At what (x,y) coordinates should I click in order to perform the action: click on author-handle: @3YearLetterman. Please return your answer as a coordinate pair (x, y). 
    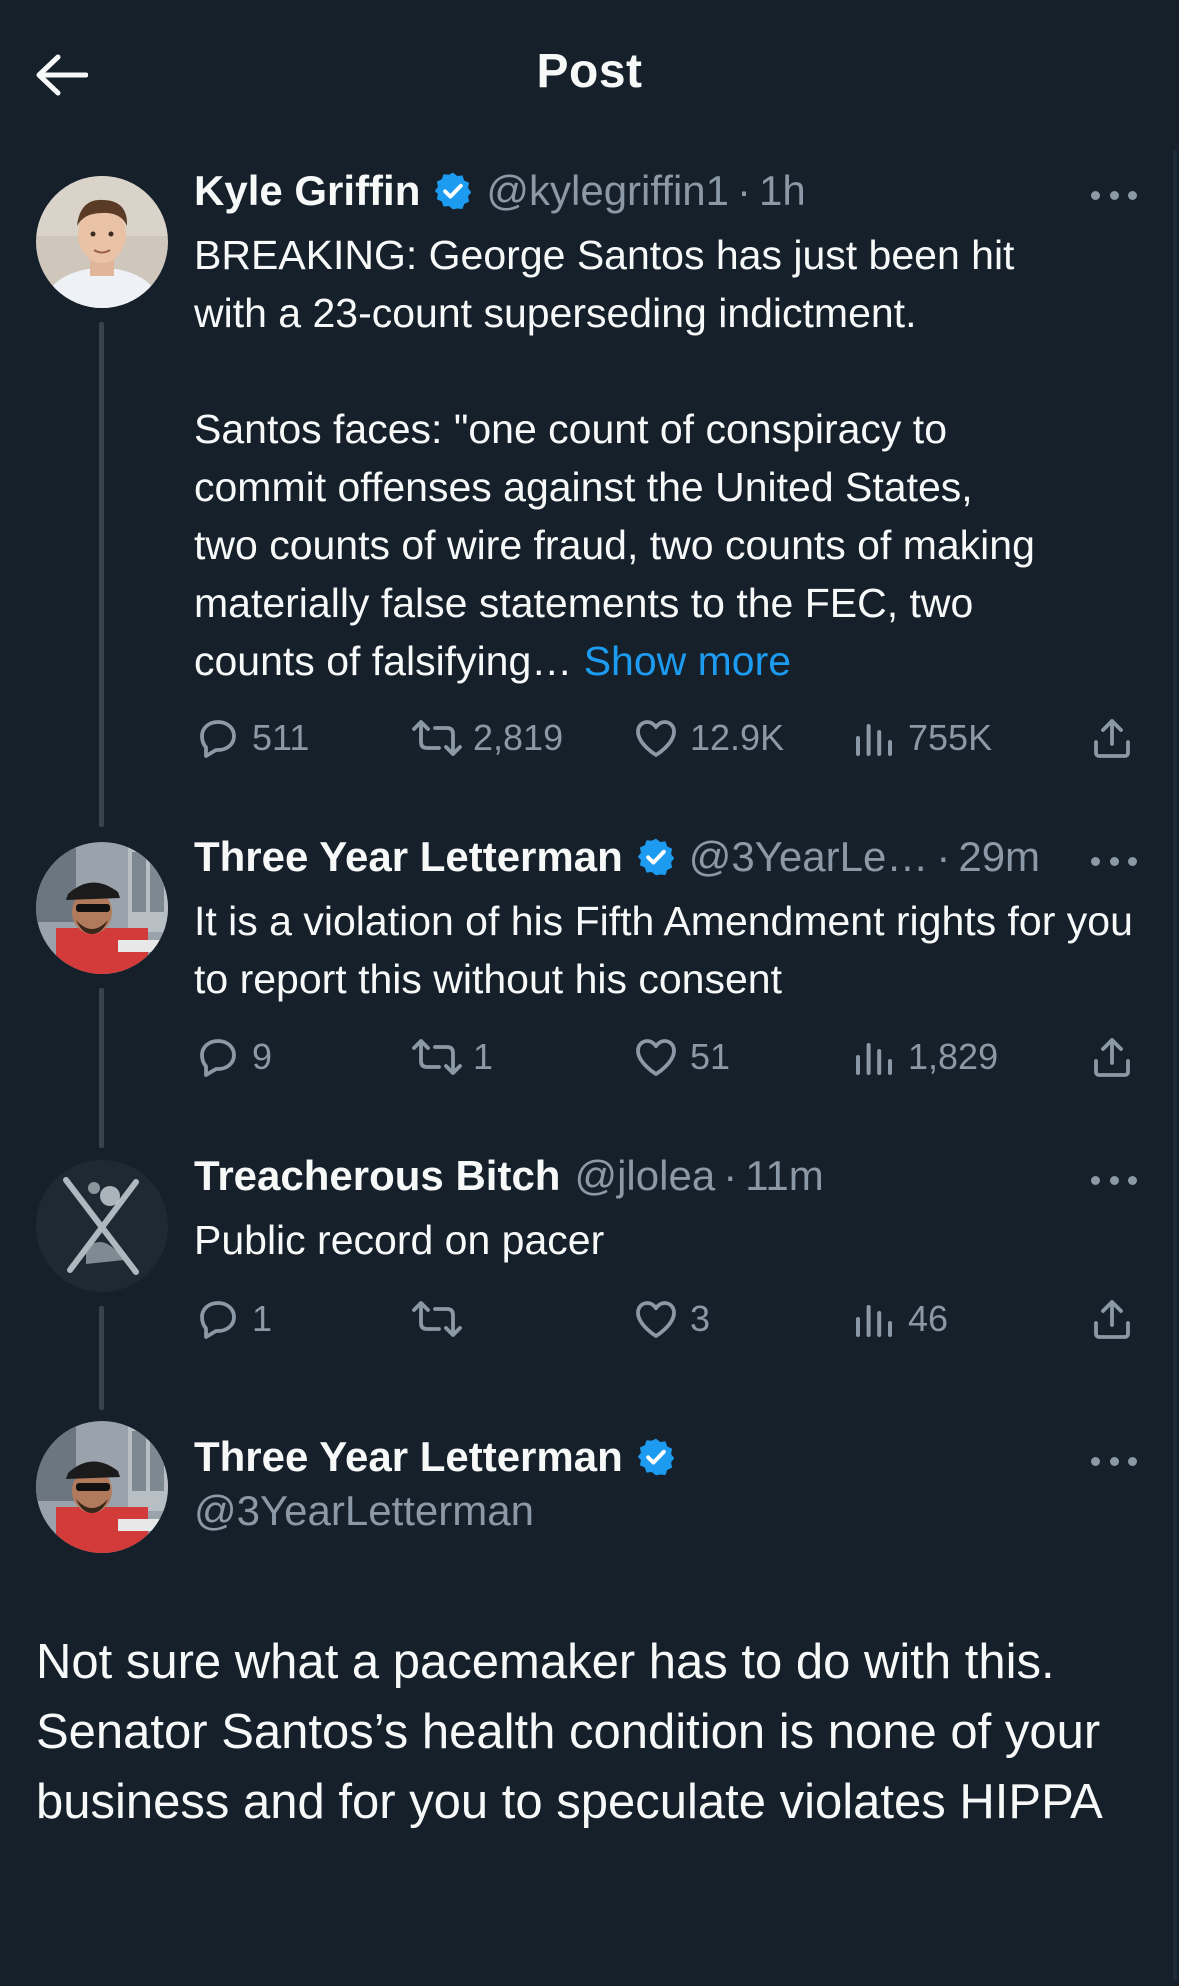
    Looking at the image, I should click on (364, 1511).